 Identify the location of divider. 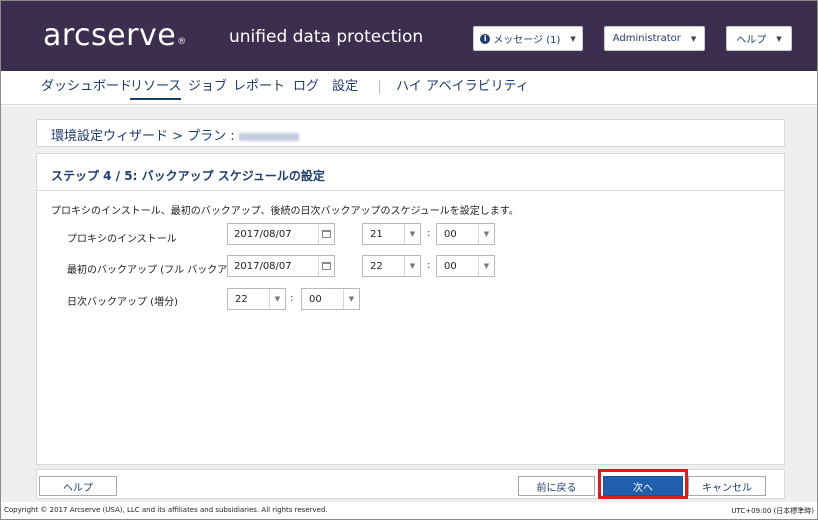
(410, 190).